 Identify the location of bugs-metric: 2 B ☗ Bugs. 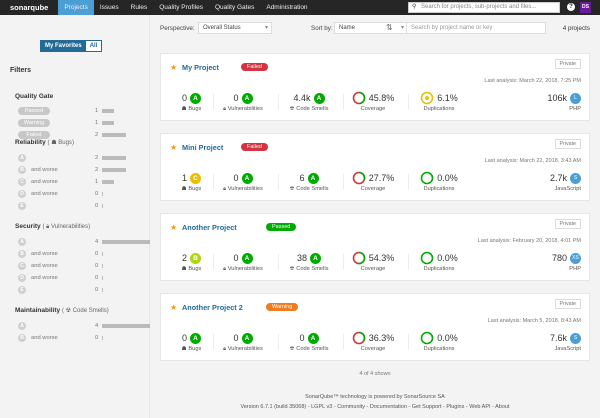
(191, 262).